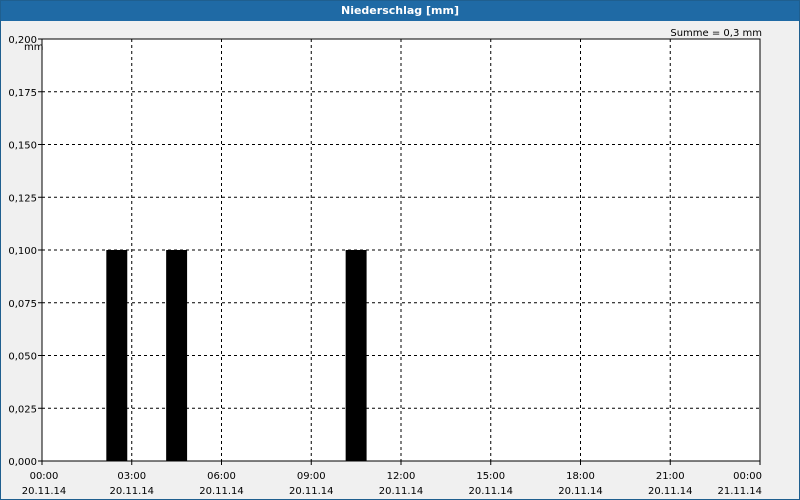  What do you see at coordinates (33, 47) in the screenshot?
I see `y-axis-label: mm` at bounding box center [33, 47].